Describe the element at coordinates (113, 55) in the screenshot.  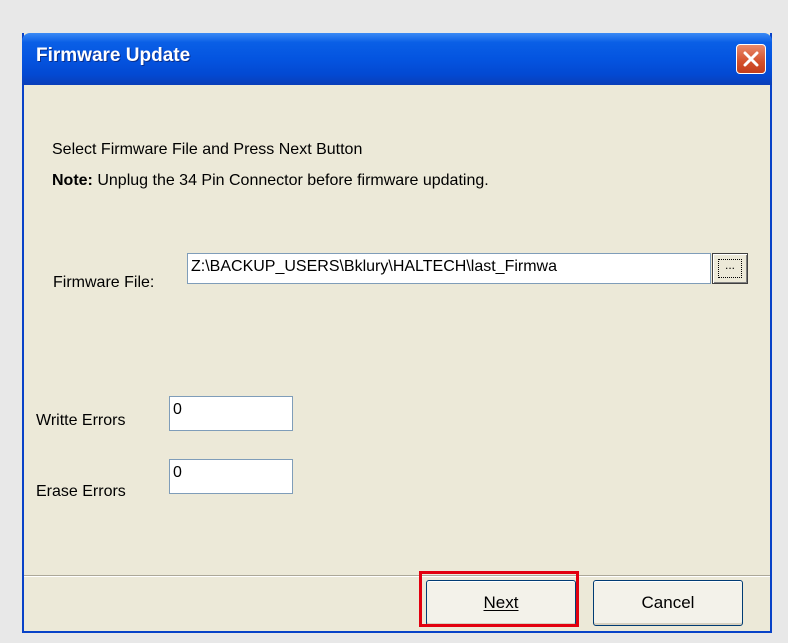
I see `window-title: Firmware Update` at that location.